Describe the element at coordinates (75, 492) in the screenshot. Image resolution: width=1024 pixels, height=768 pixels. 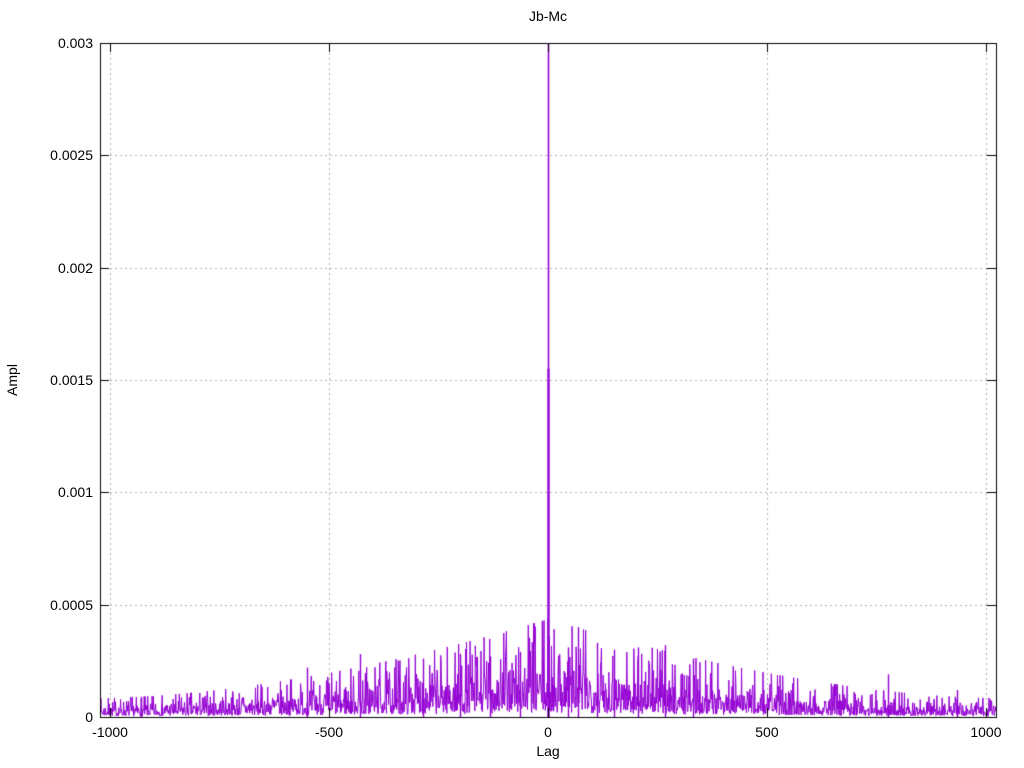
I see `y-tick-label: 0.001` at that location.